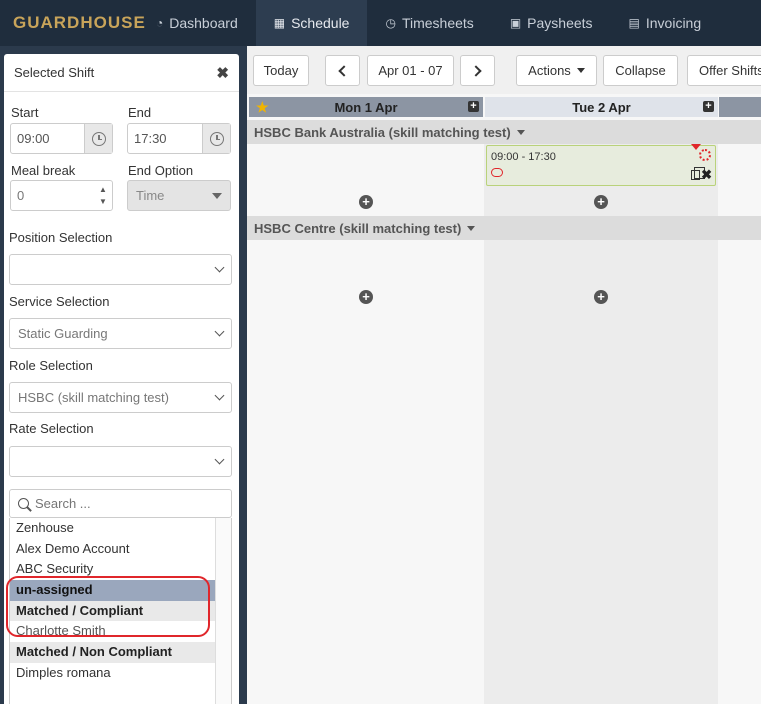 This screenshot has width=761, height=704. Describe the element at coordinates (51, 365) in the screenshot. I see `role-label: Role Selection` at that location.